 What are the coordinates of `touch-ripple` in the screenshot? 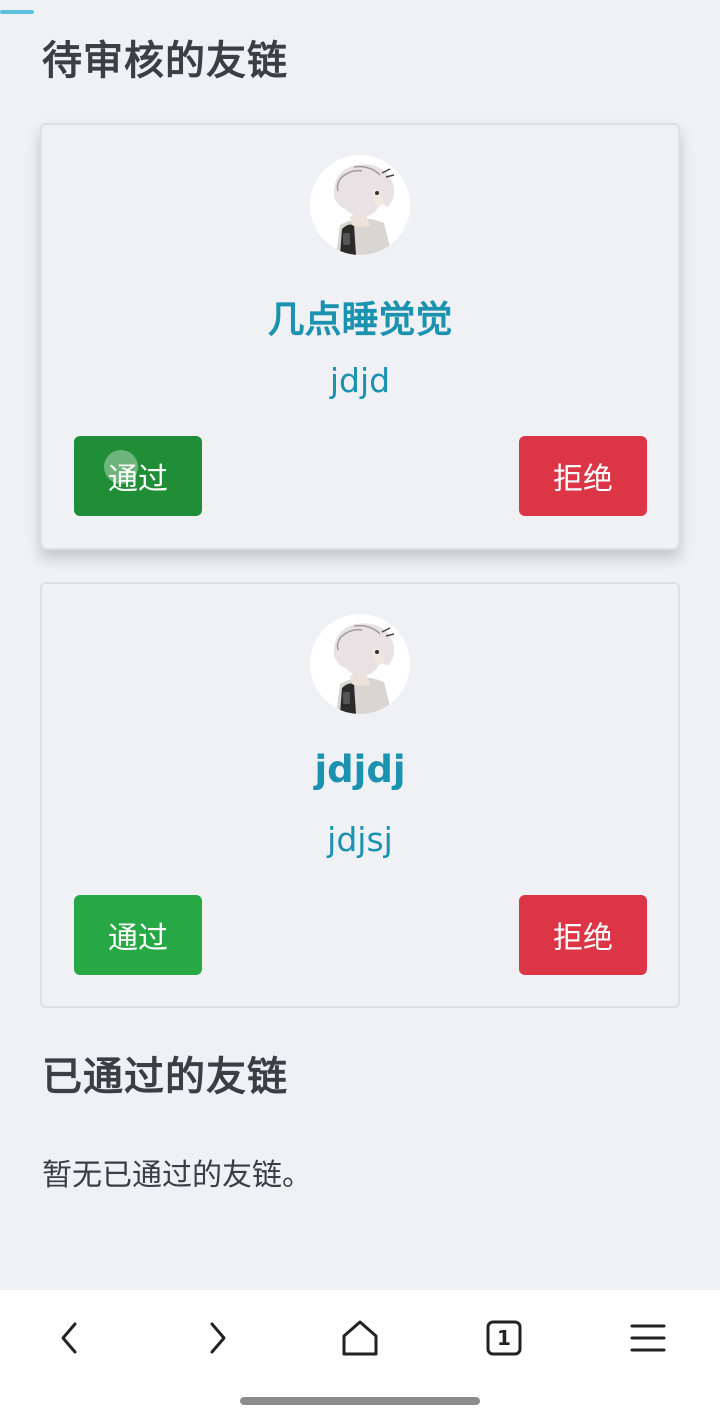 It's located at (121, 467).